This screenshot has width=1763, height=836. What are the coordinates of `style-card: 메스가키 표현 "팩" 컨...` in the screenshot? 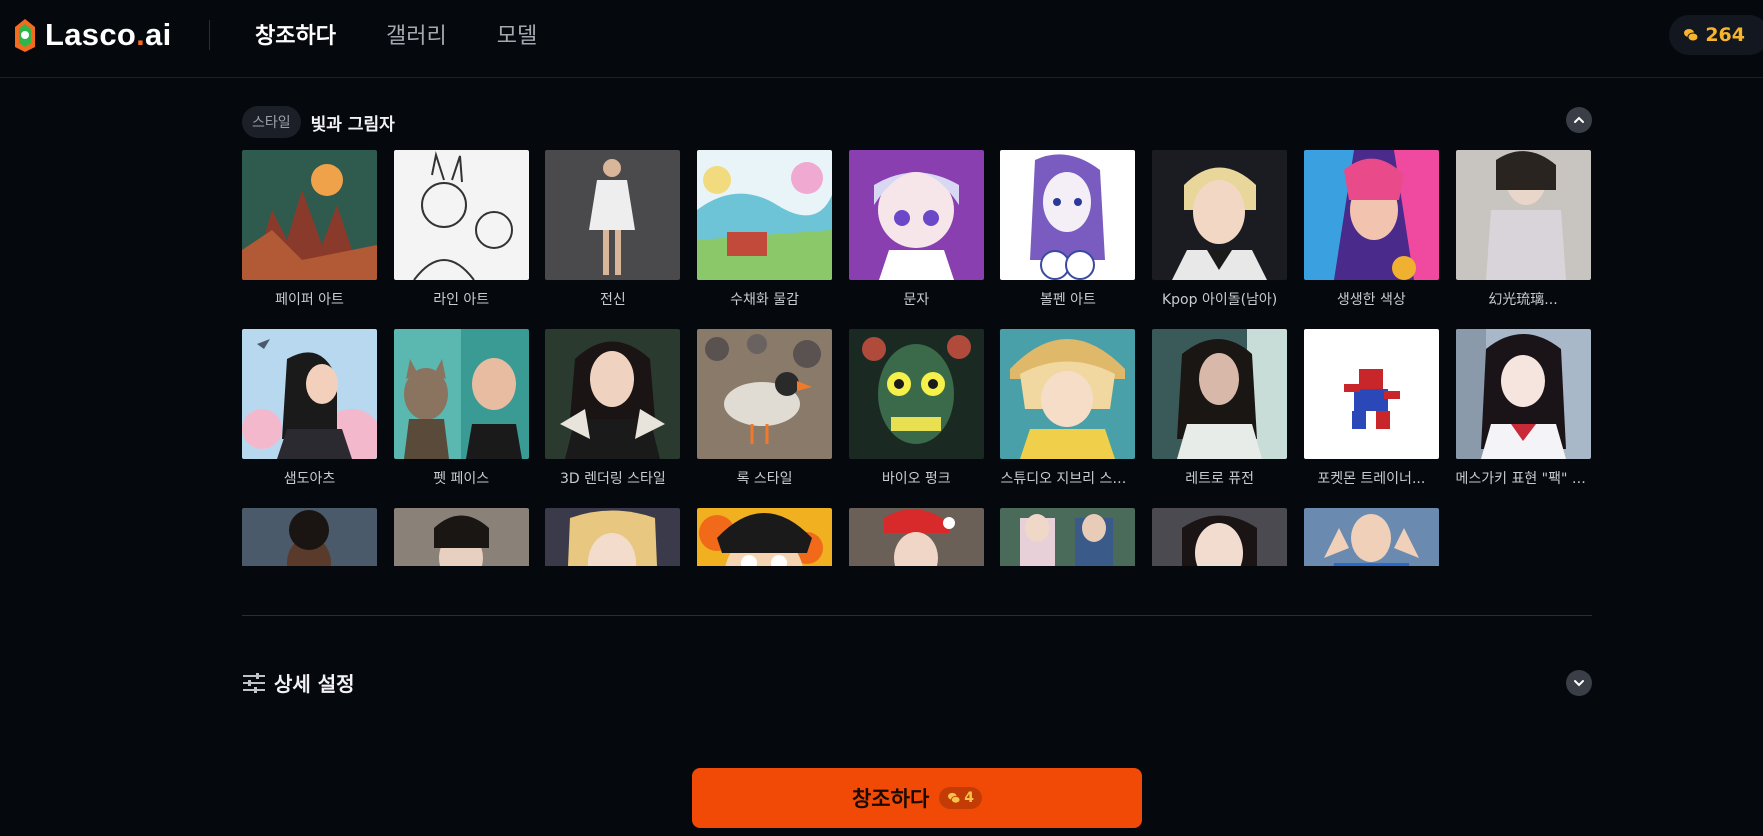 It's located at (1523, 418).